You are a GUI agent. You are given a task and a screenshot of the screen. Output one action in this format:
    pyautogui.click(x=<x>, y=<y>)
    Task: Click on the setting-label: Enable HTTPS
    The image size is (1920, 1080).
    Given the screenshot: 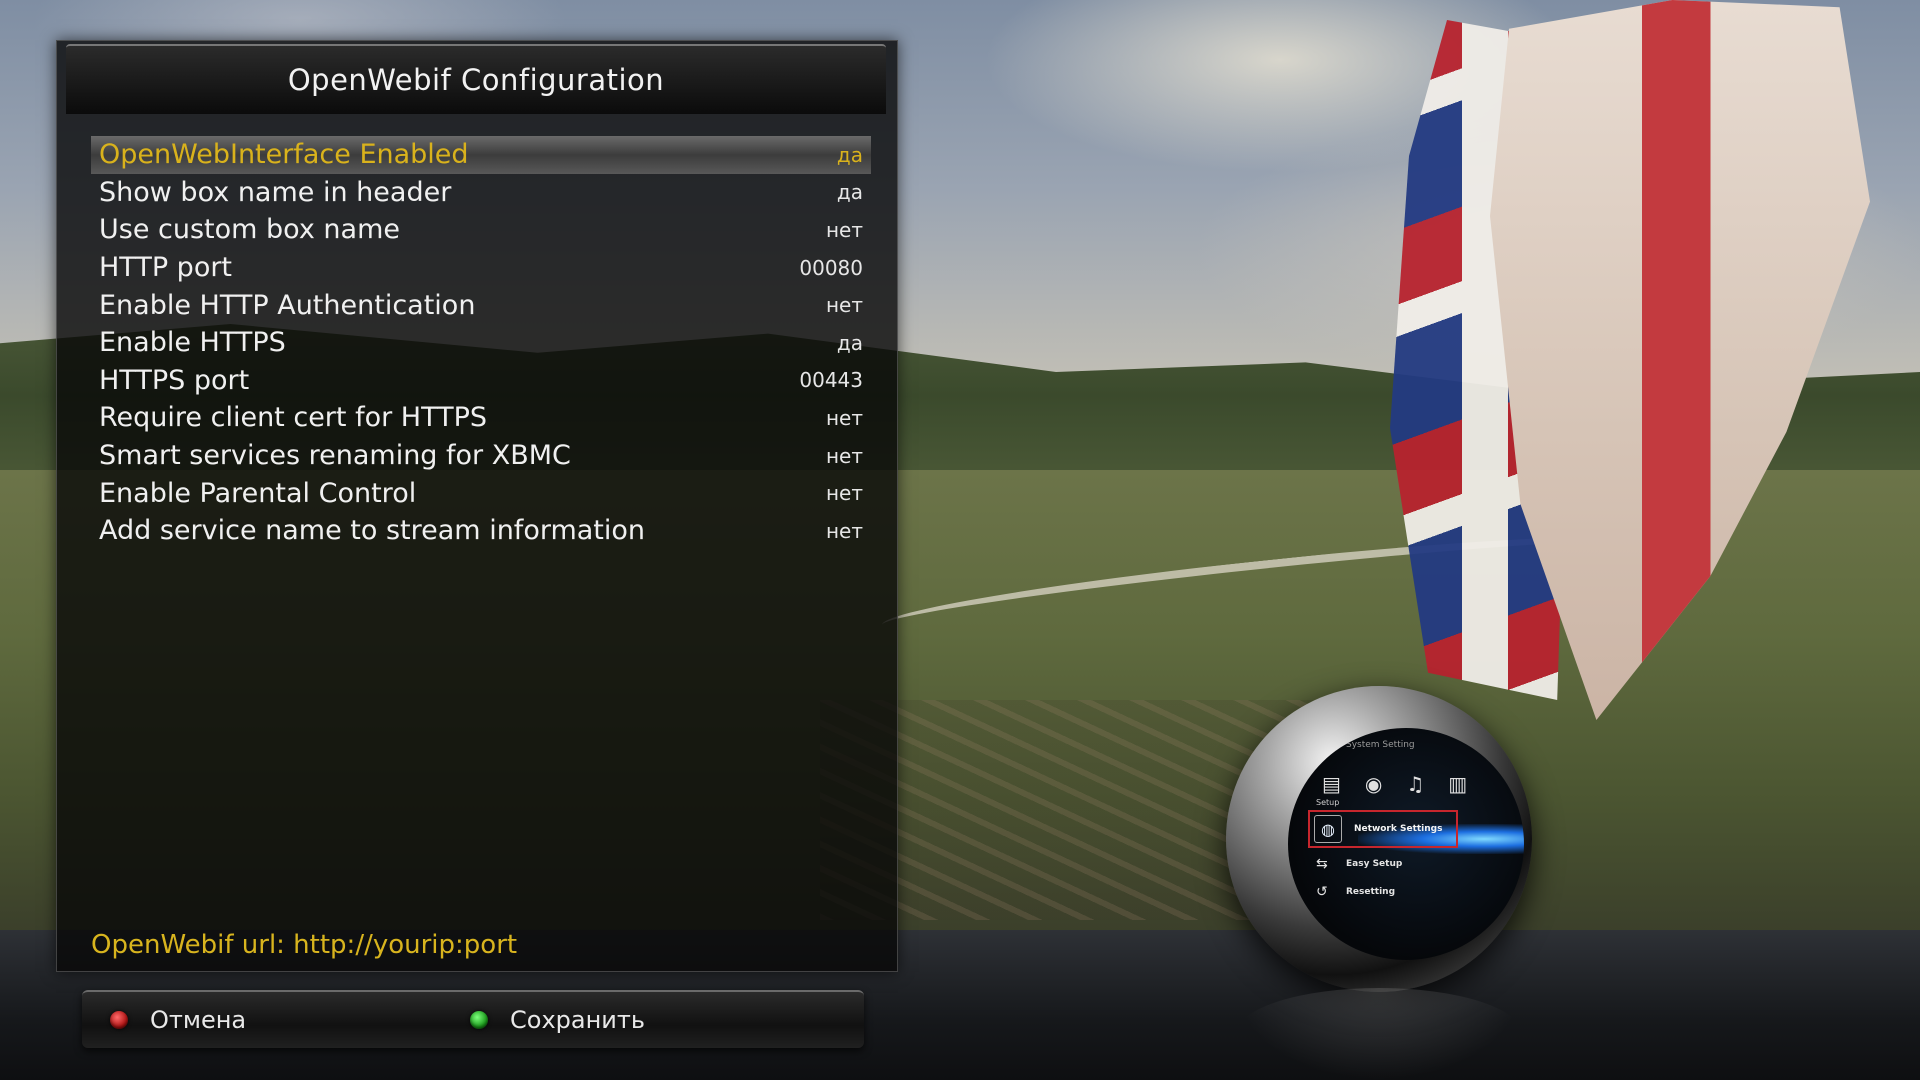 What is the action you would take?
    pyautogui.click(x=192, y=343)
    